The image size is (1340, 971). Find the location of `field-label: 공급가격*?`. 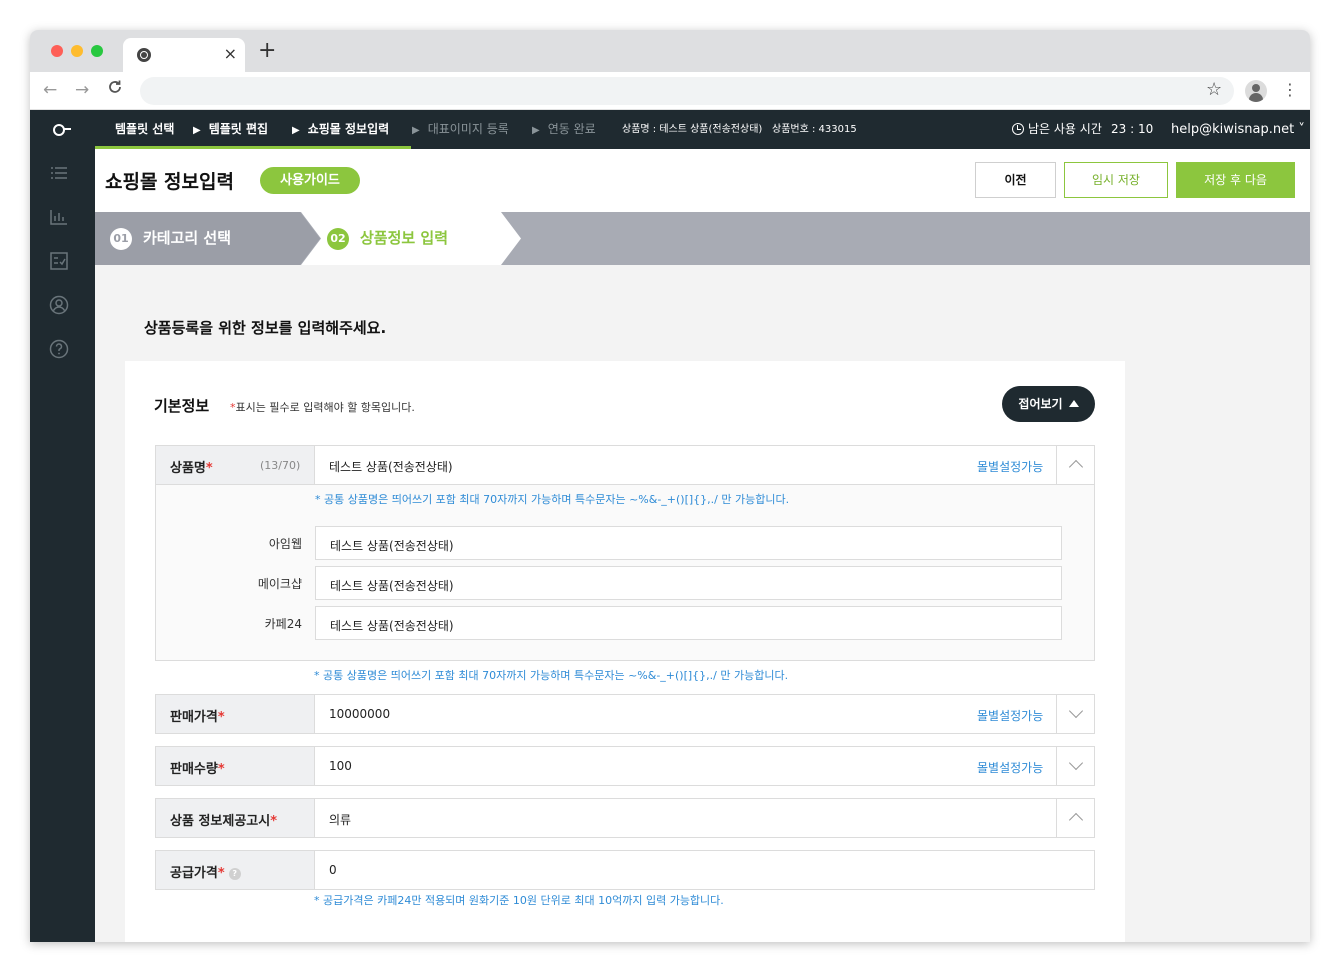

field-label: 공급가격*? is located at coordinates (205, 871).